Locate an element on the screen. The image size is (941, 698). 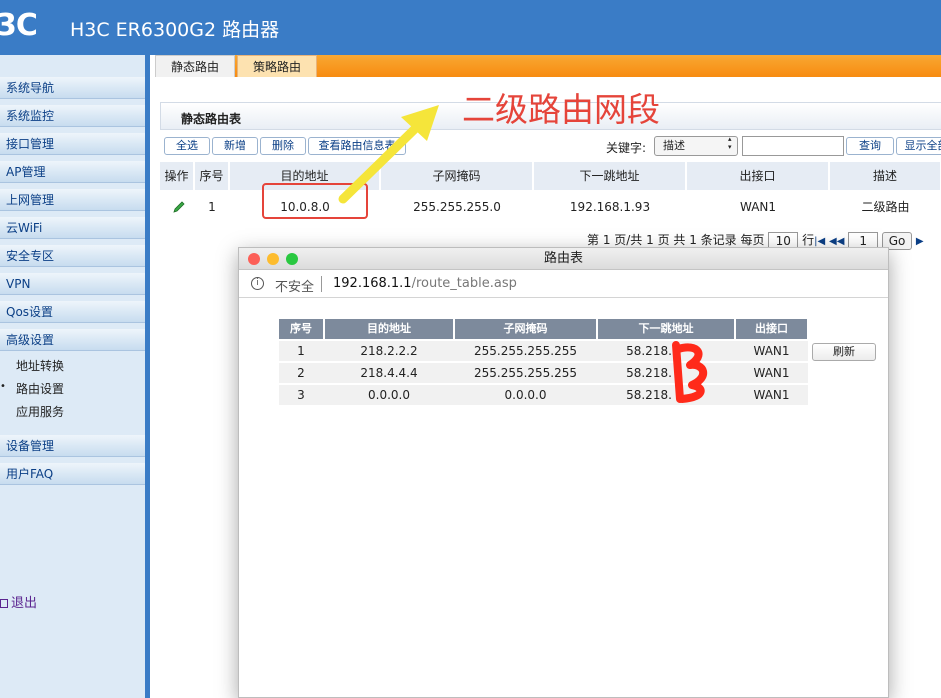
url-separator is located at coordinates (321, 284).